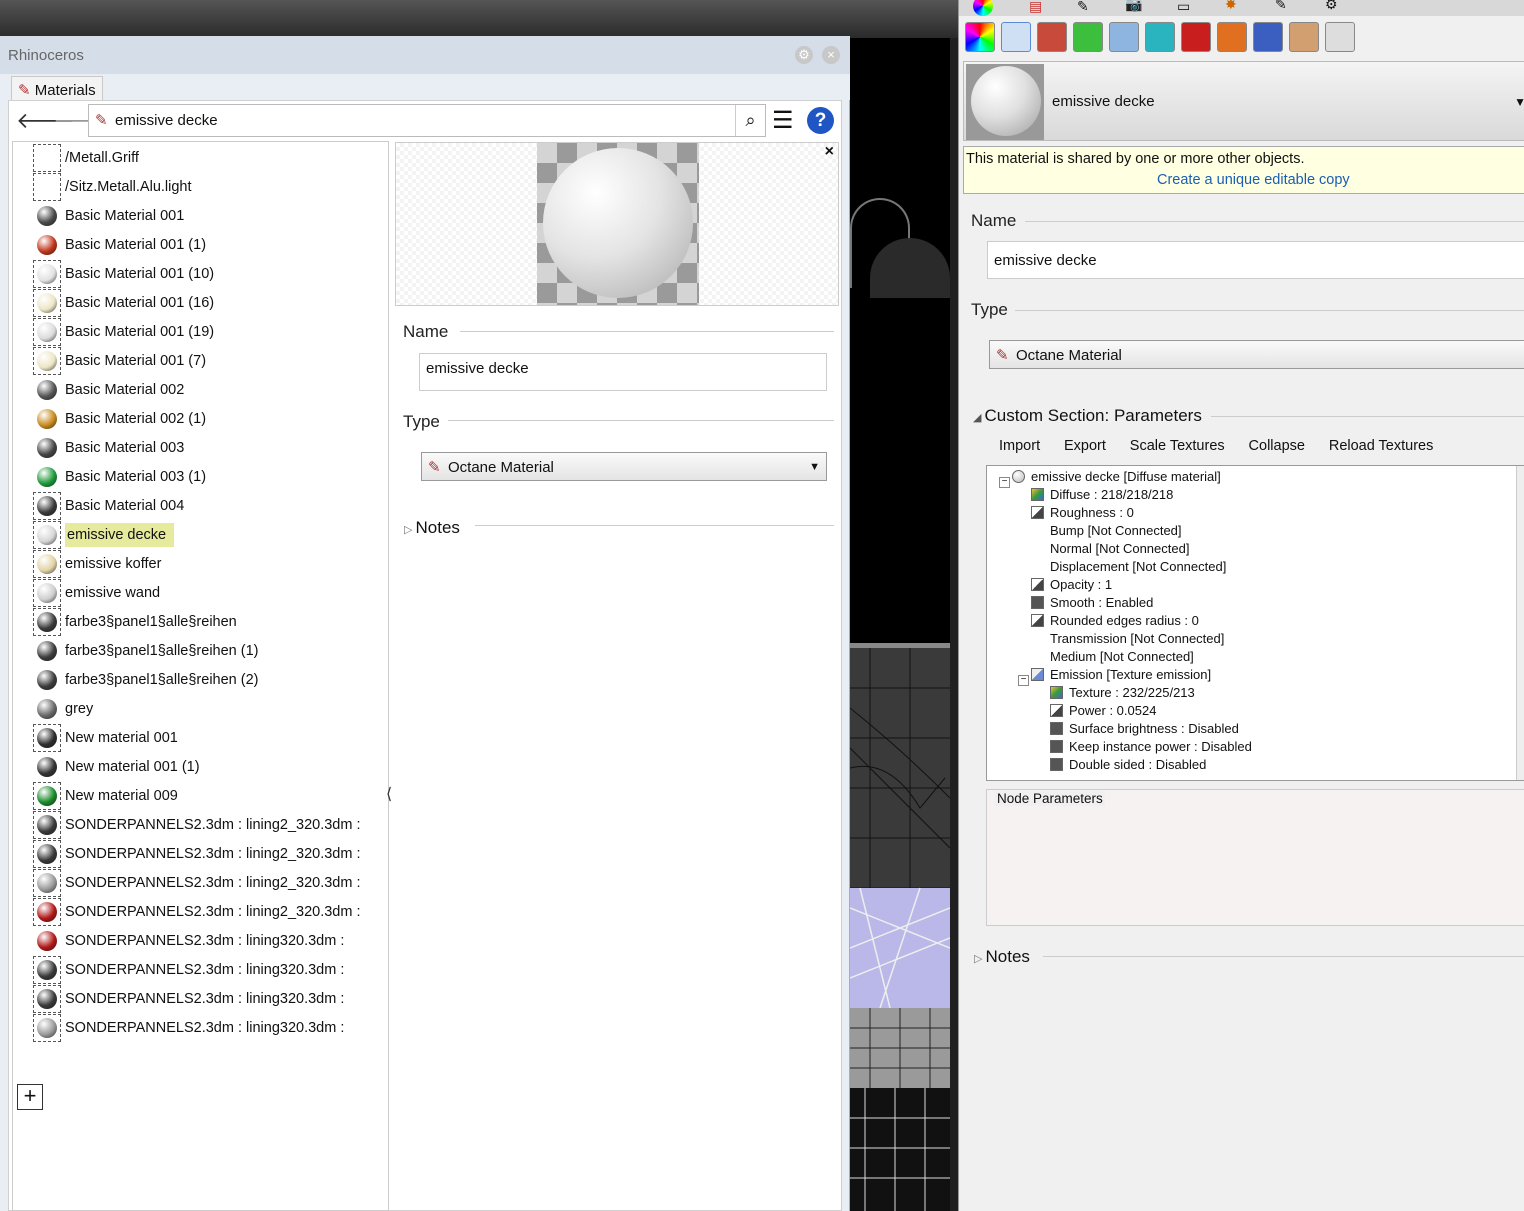 The width and height of the screenshot is (1524, 1211). I want to click on parameter-tree-row: Texture : 232/225/213, so click(1122, 693).